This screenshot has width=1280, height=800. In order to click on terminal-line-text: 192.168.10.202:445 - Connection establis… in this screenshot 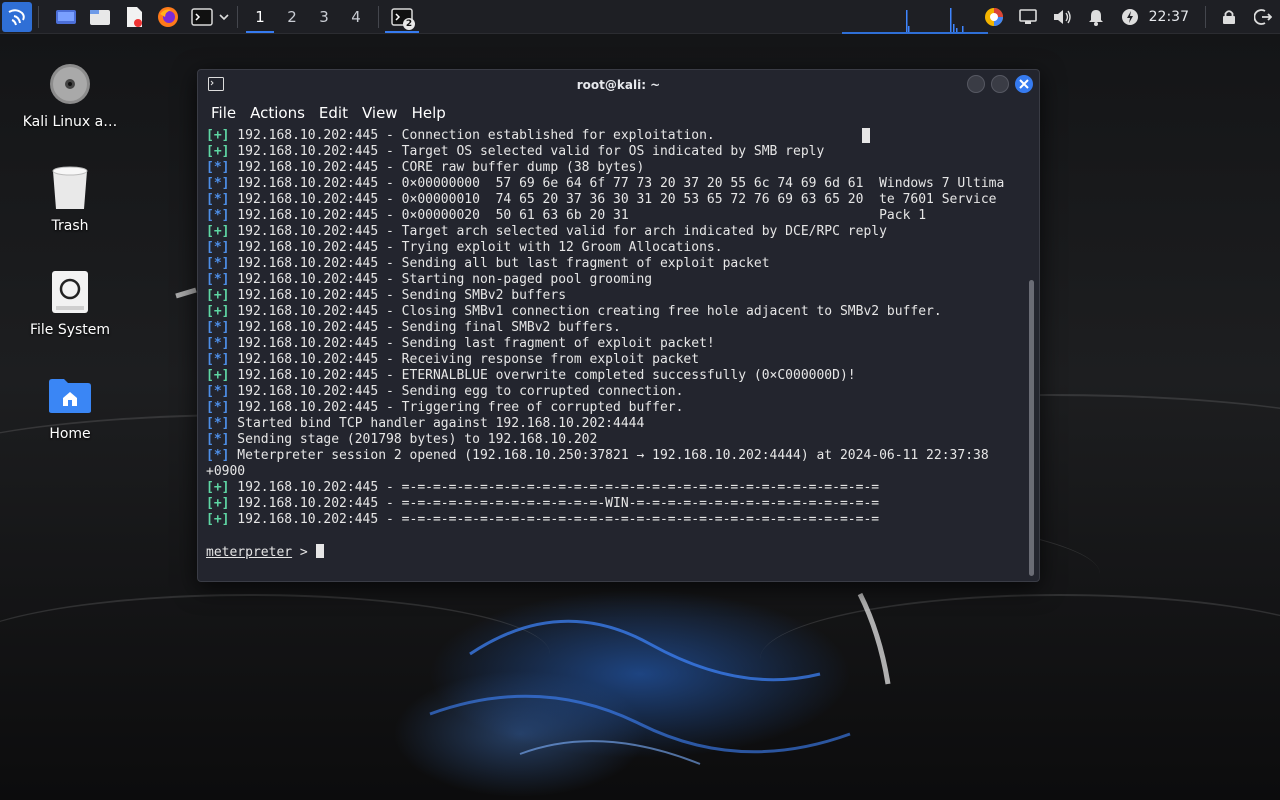, I will do `click(472, 135)`.